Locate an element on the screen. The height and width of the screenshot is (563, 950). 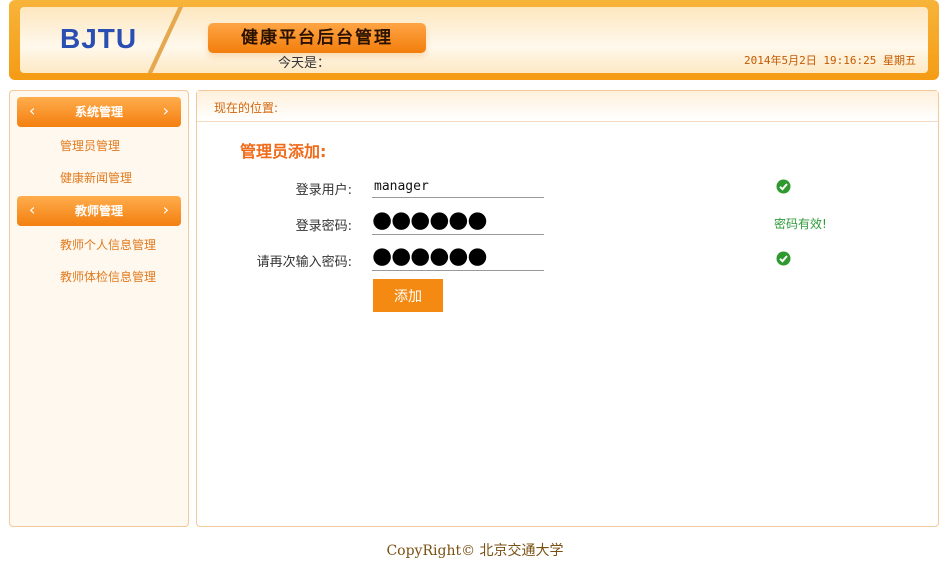
date-value: 2014年5月2日 19:16:25 星期五 is located at coordinates (830, 60).